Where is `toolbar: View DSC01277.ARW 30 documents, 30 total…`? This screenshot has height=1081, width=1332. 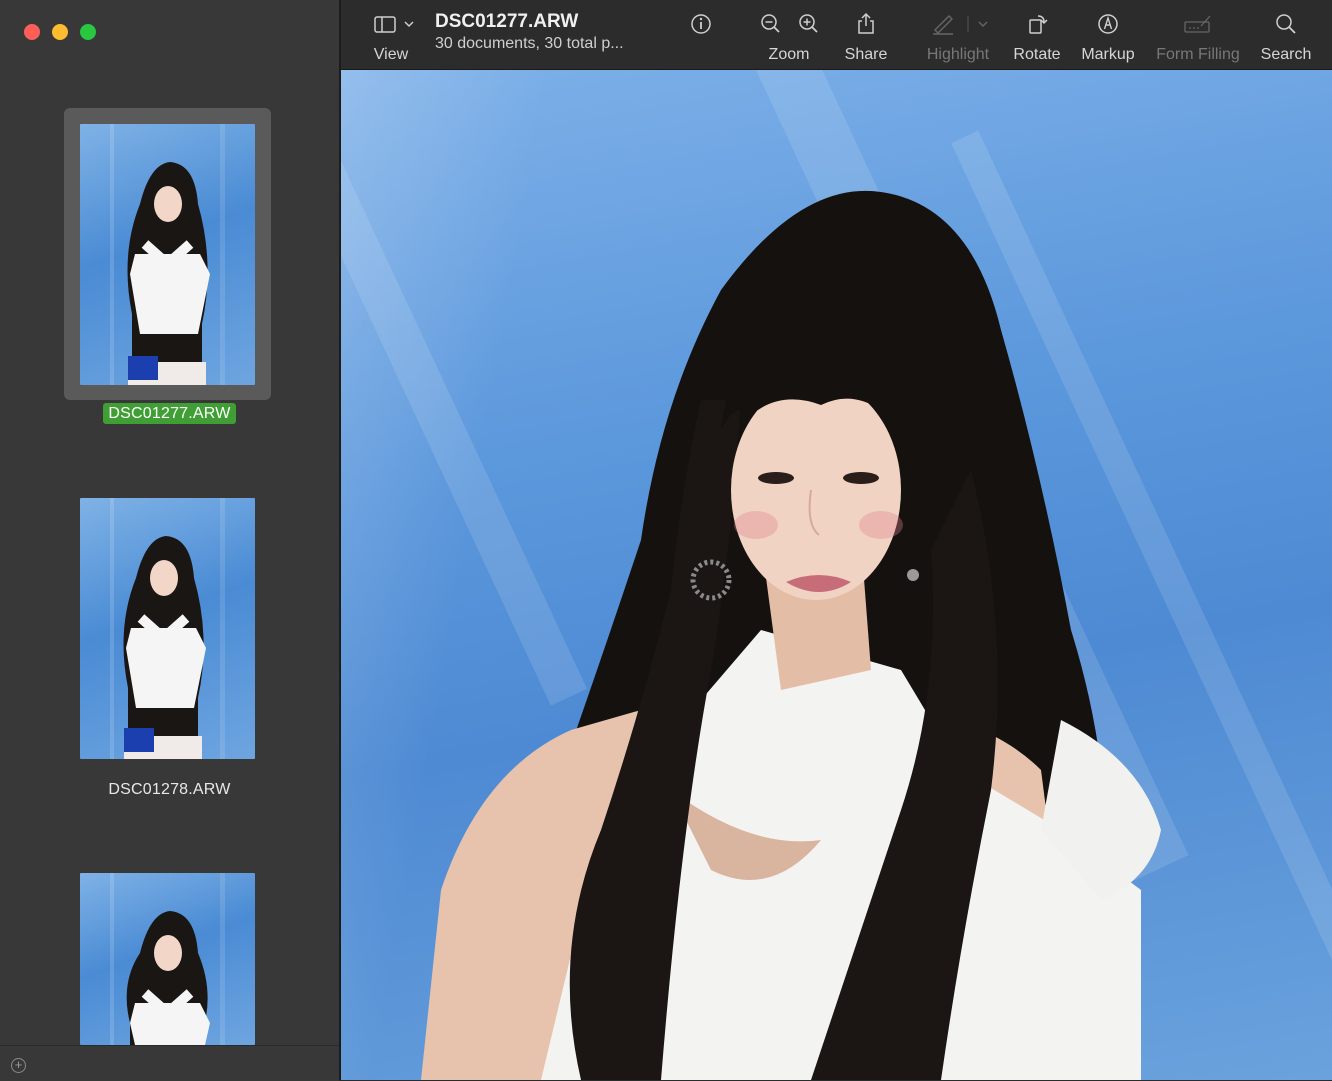
toolbar: View DSC01277.ARW 30 documents, 30 total… is located at coordinates (836, 35).